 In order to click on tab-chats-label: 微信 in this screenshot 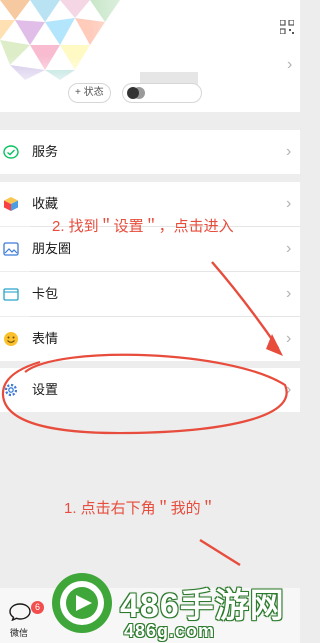, I will do `click(19, 632)`.